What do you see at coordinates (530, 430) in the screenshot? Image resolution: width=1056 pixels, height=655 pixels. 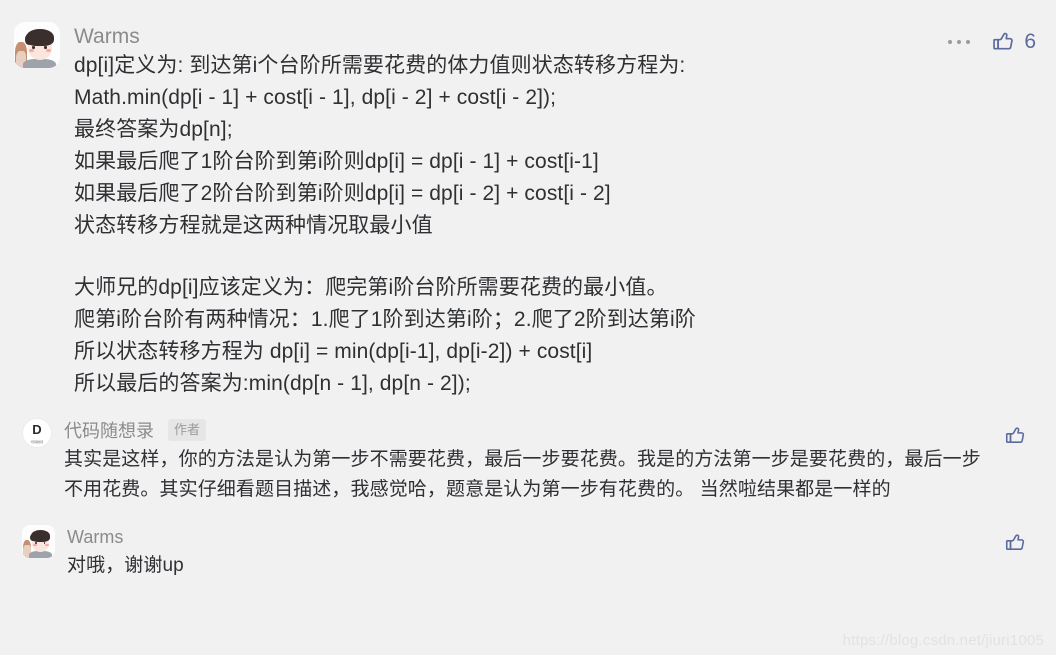 I see `reply-username-wrapper: 代码随想录 作者` at bounding box center [530, 430].